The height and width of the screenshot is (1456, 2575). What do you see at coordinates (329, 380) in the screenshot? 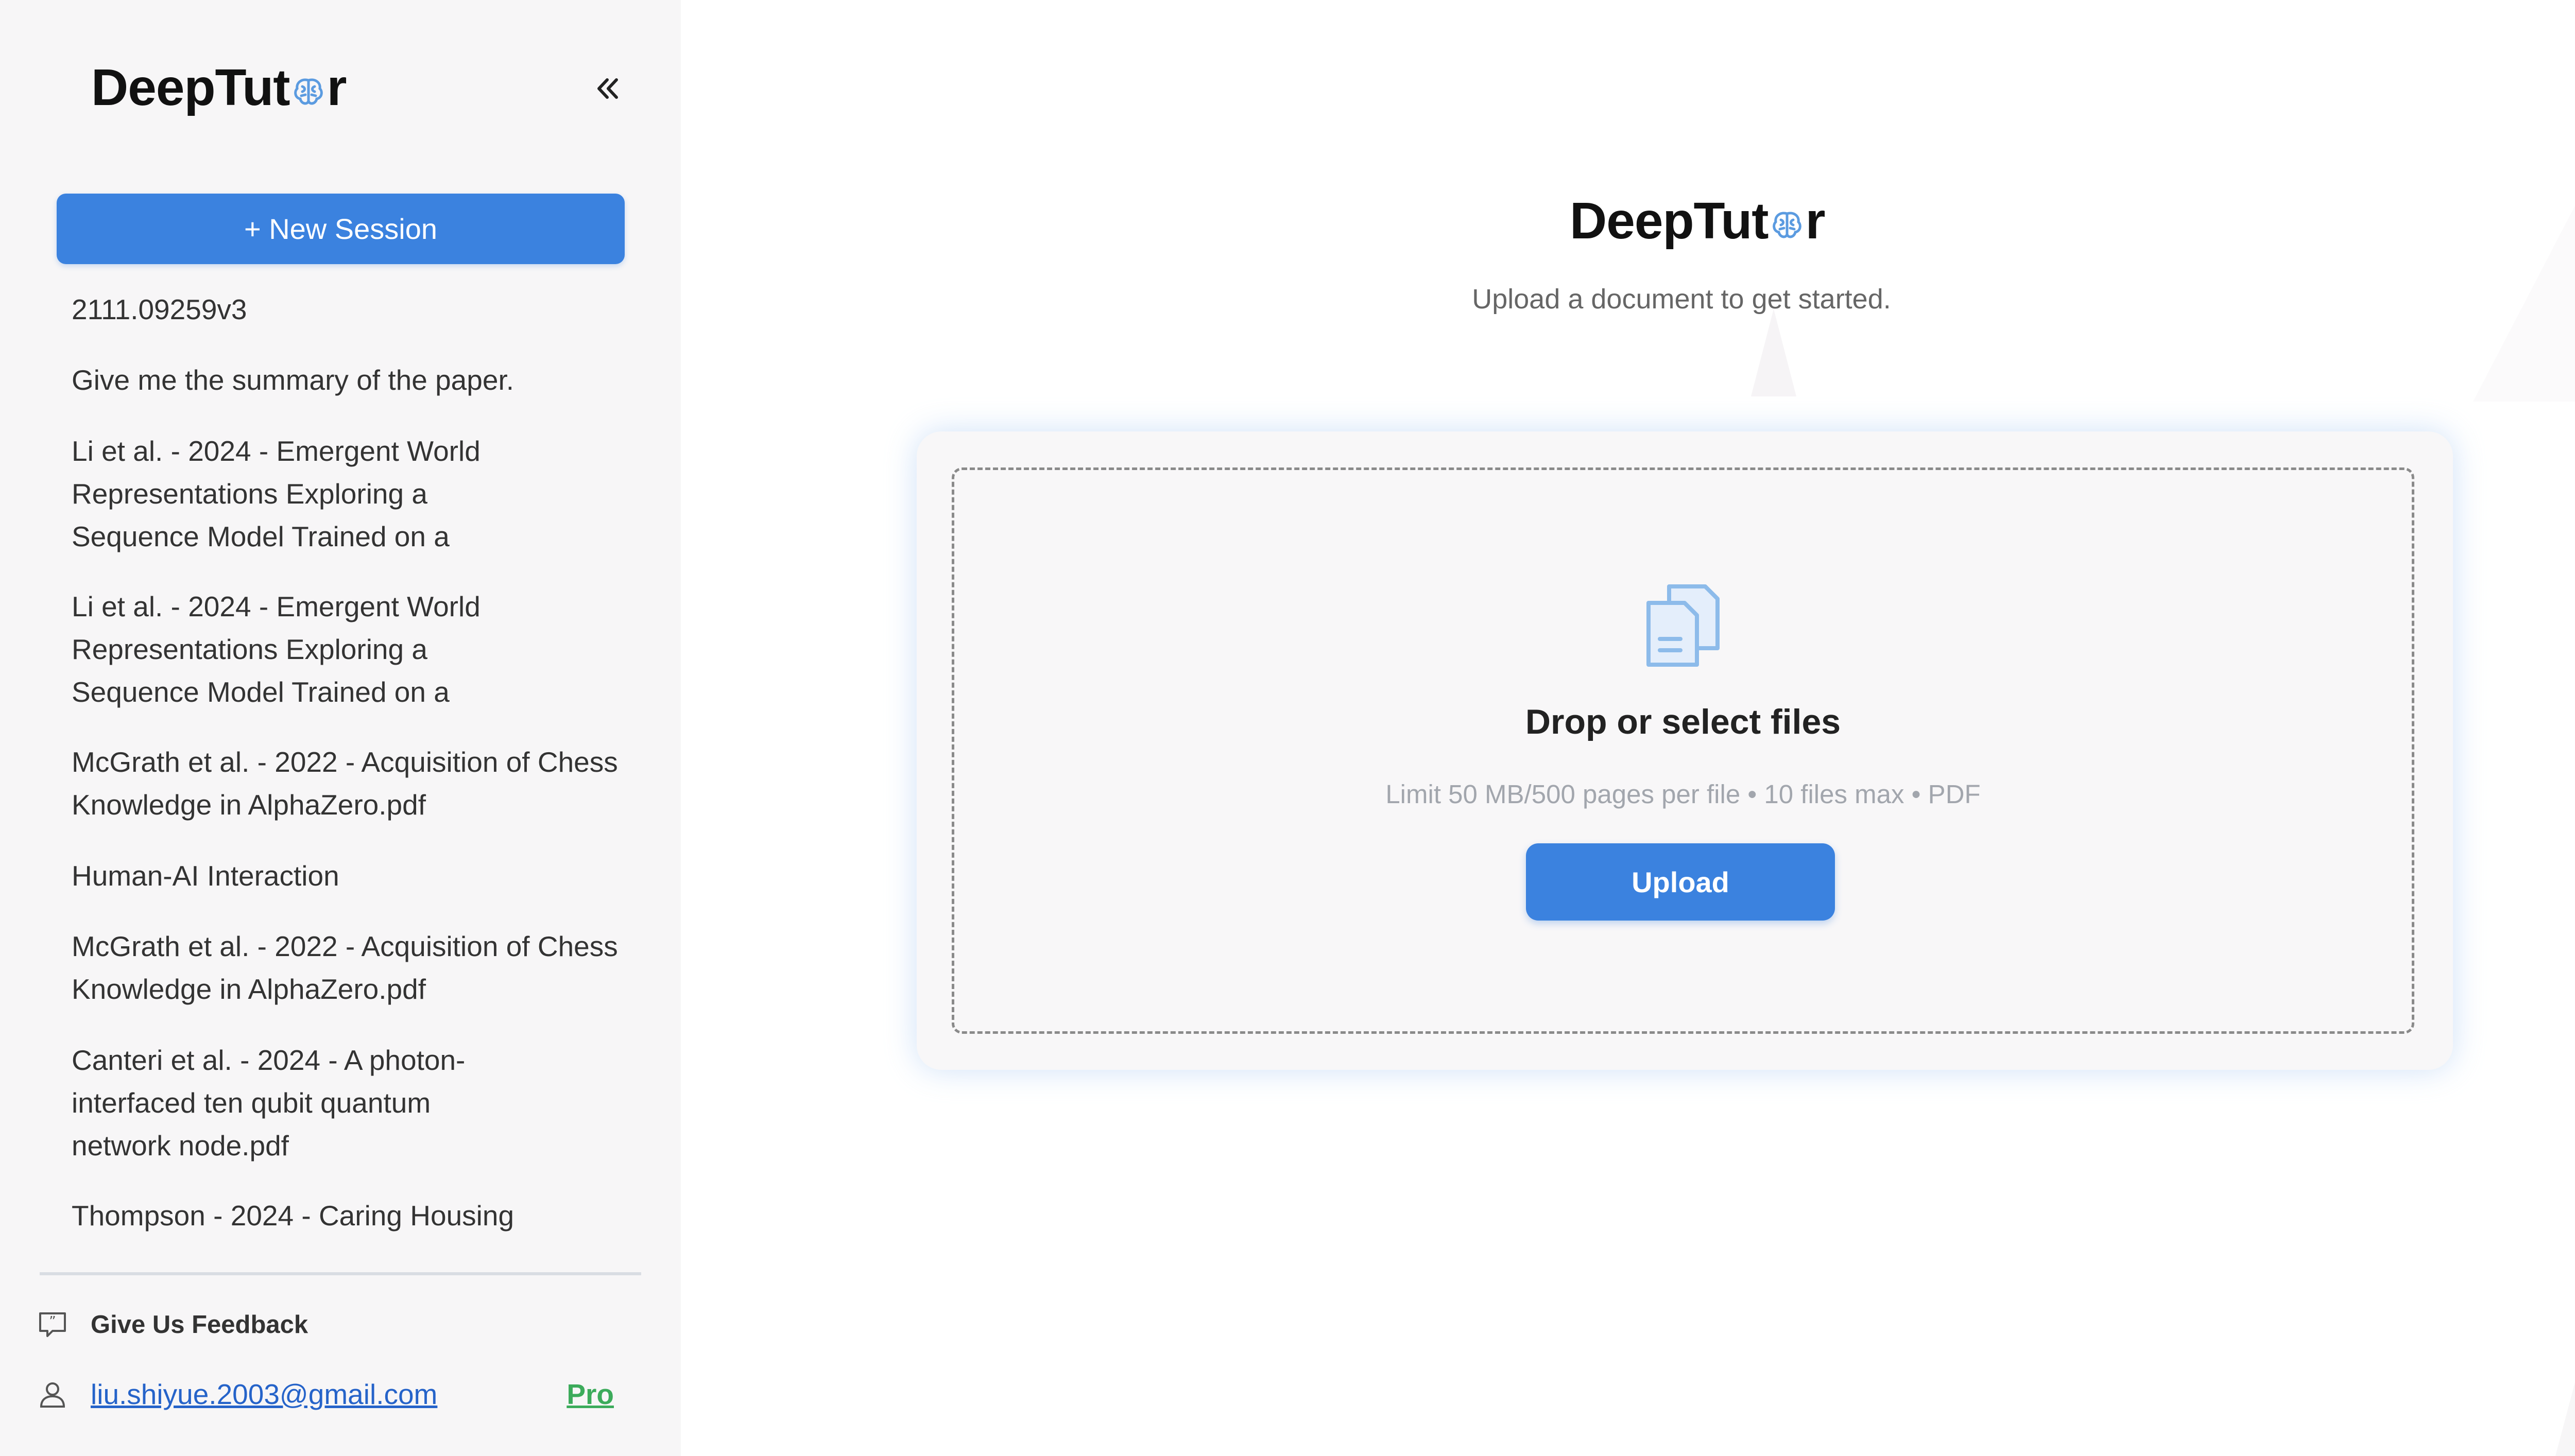
I see `session-item: Give me the summary of the paper.` at bounding box center [329, 380].